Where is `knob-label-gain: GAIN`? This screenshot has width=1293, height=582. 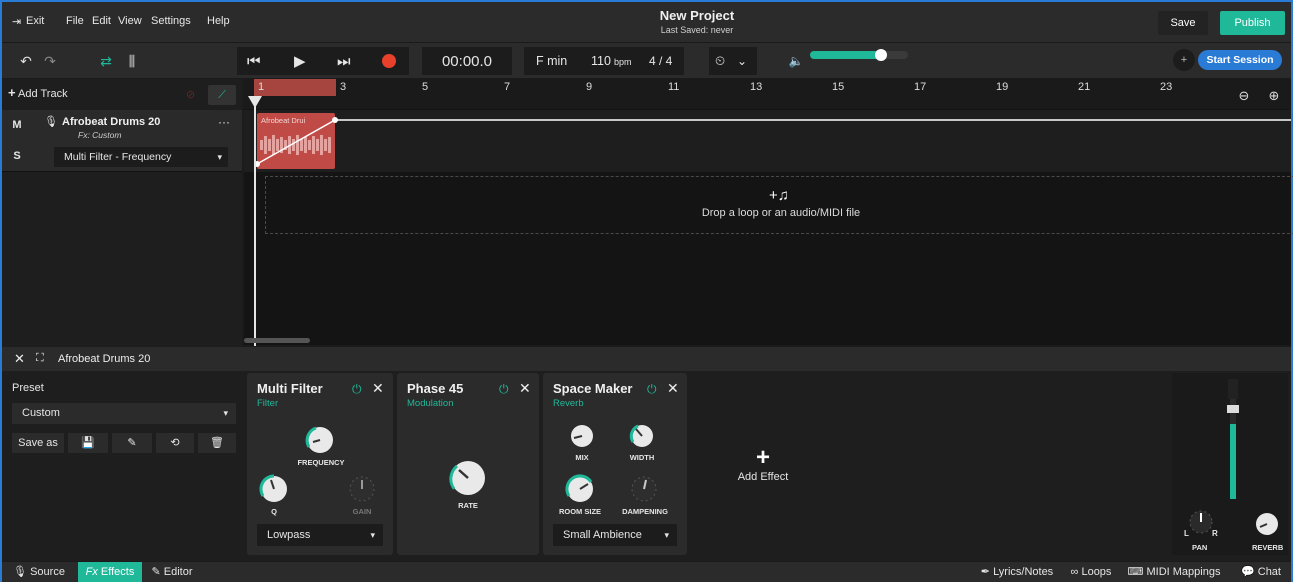
knob-label-gain: GAIN is located at coordinates (362, 511).